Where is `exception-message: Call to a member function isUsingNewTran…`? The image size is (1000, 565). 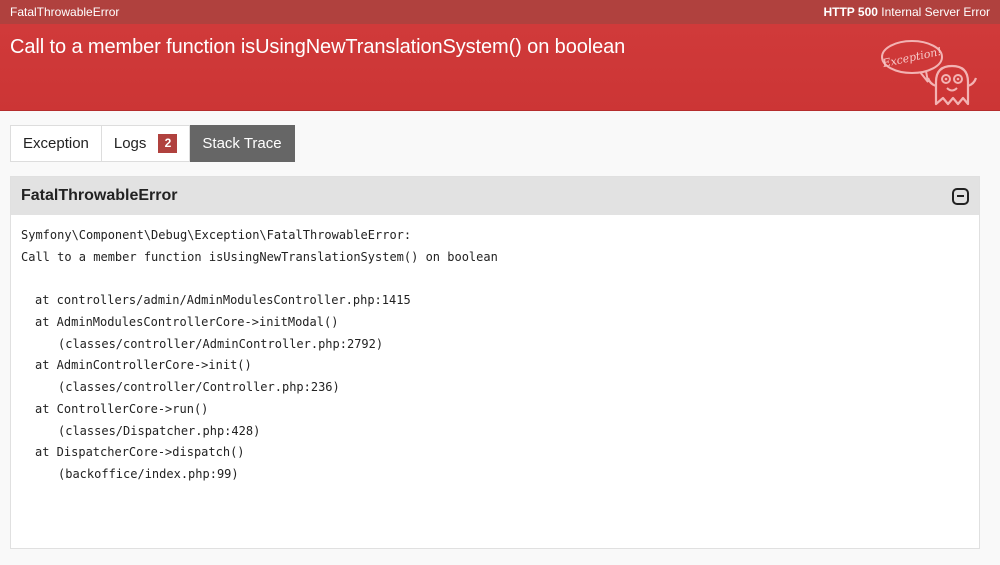 exception-message: Call to a member function isUsingNewTran… is located at coordinates (259, 256).